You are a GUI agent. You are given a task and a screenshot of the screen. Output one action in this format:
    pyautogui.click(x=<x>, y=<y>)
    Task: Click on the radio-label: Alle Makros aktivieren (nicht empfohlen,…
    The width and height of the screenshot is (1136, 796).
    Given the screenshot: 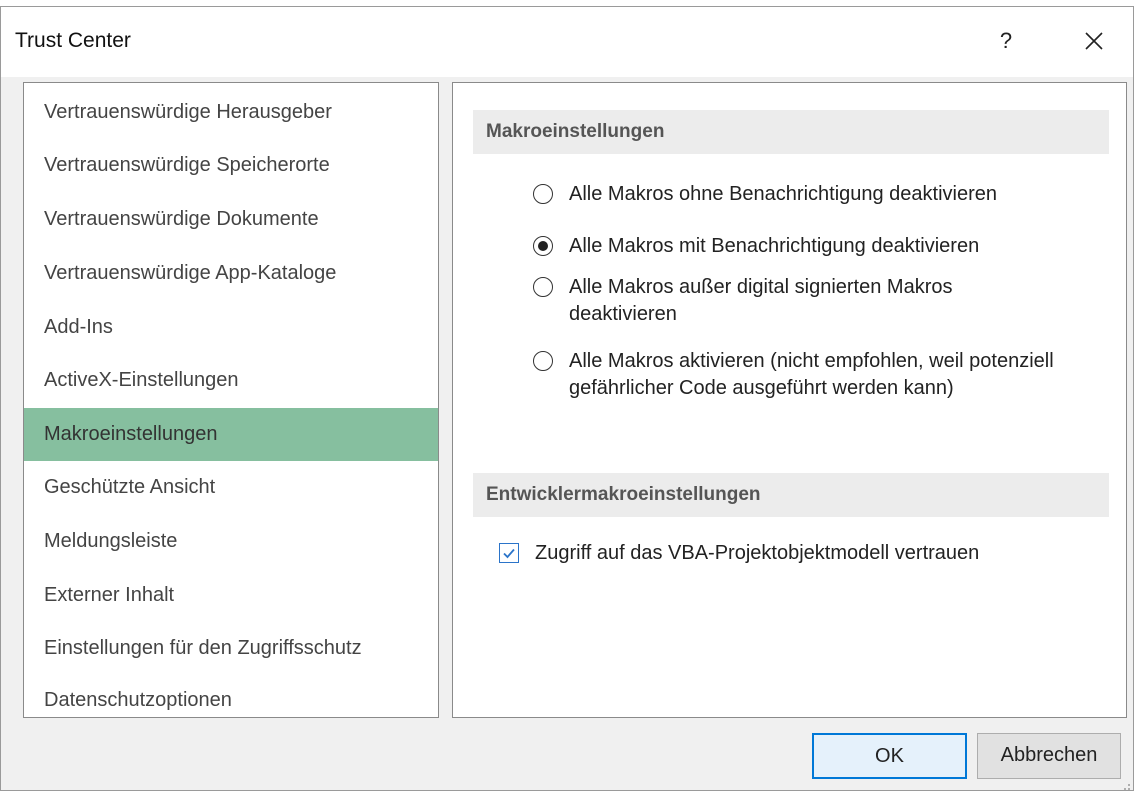 What is the action you would take?
    pyautogui.click(x=811, y=374)
    